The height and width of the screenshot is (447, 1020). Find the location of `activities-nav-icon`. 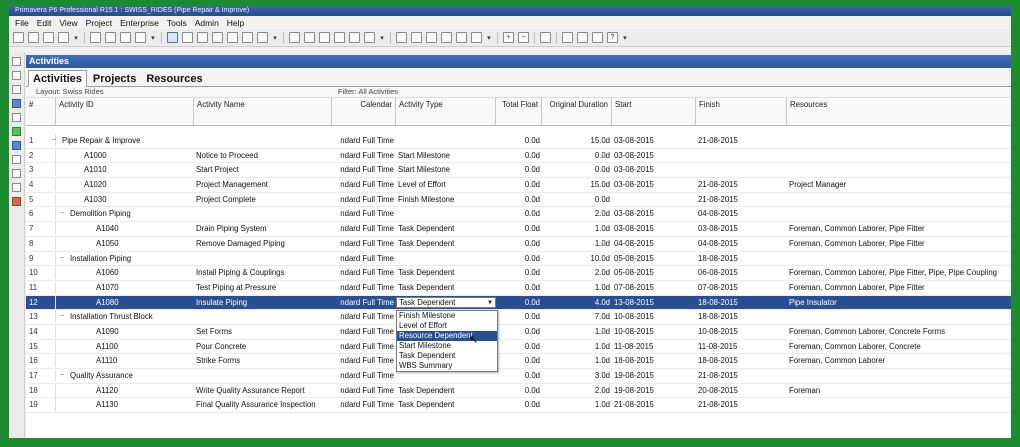

activities-nav-icon is located at coordinates (16, 117).